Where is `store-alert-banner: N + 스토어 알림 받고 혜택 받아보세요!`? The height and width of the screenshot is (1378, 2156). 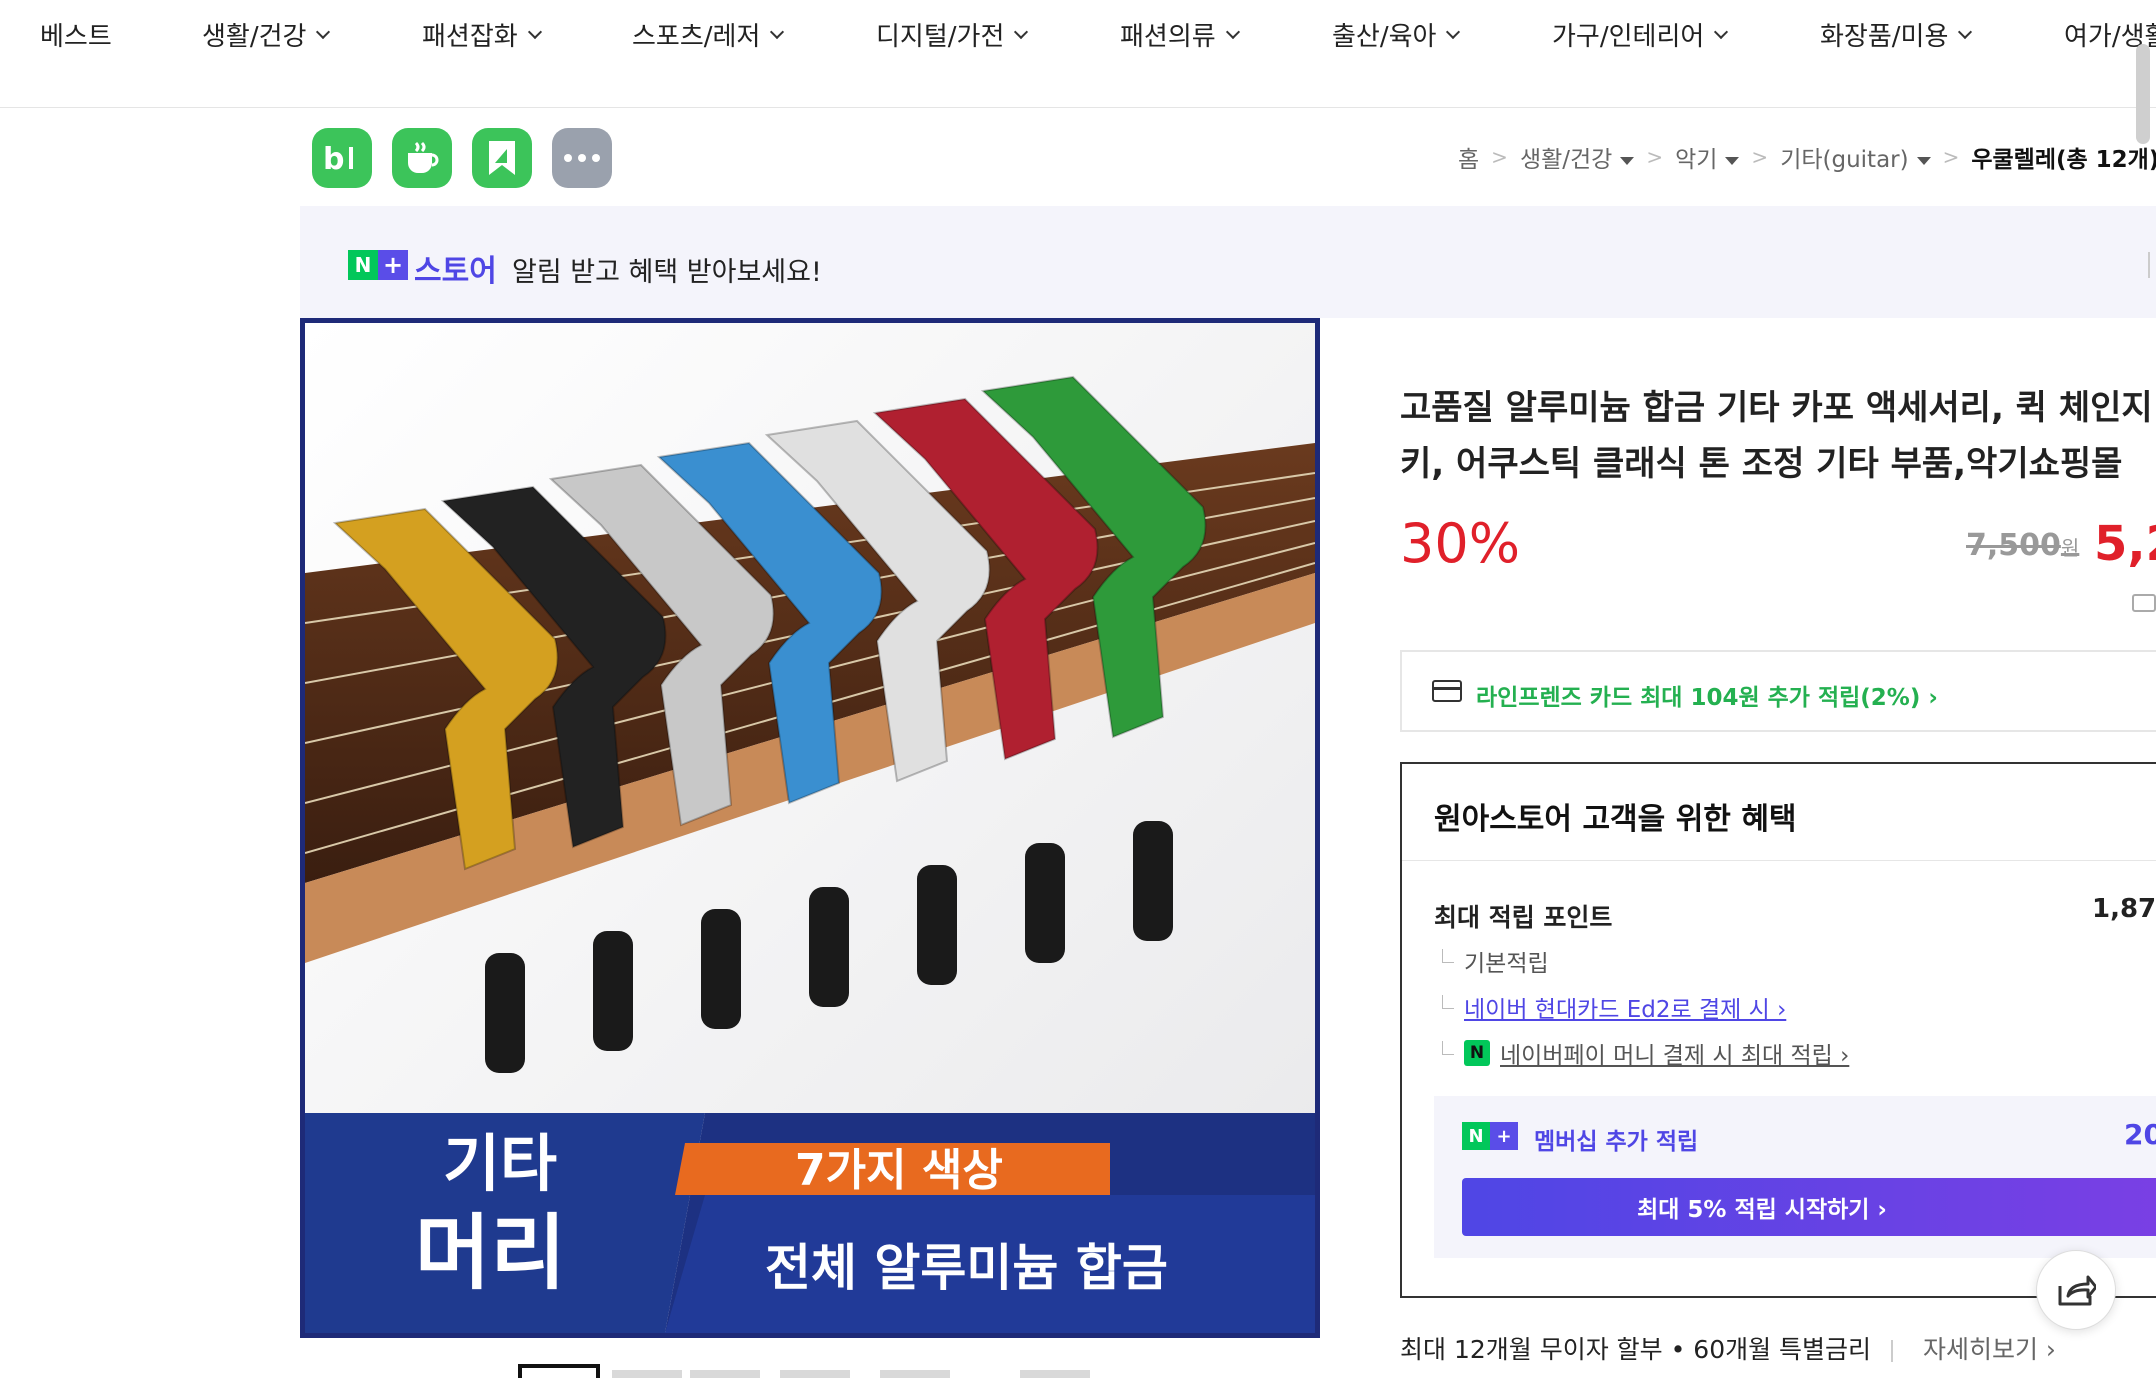
store-alert-banner: N + 스토어 알림 받고 혜택 받아보세요! is located at coordinates (1228, 262).